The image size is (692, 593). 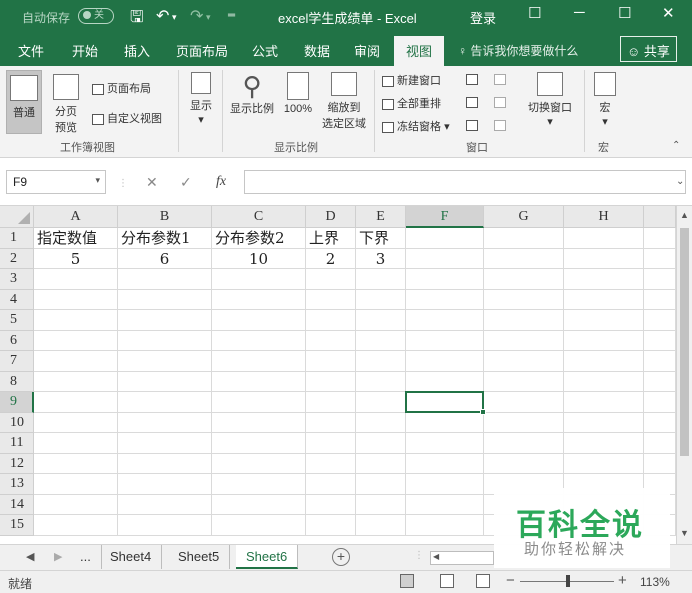 I want to click on cell-c14, so click(x=259, y=504).